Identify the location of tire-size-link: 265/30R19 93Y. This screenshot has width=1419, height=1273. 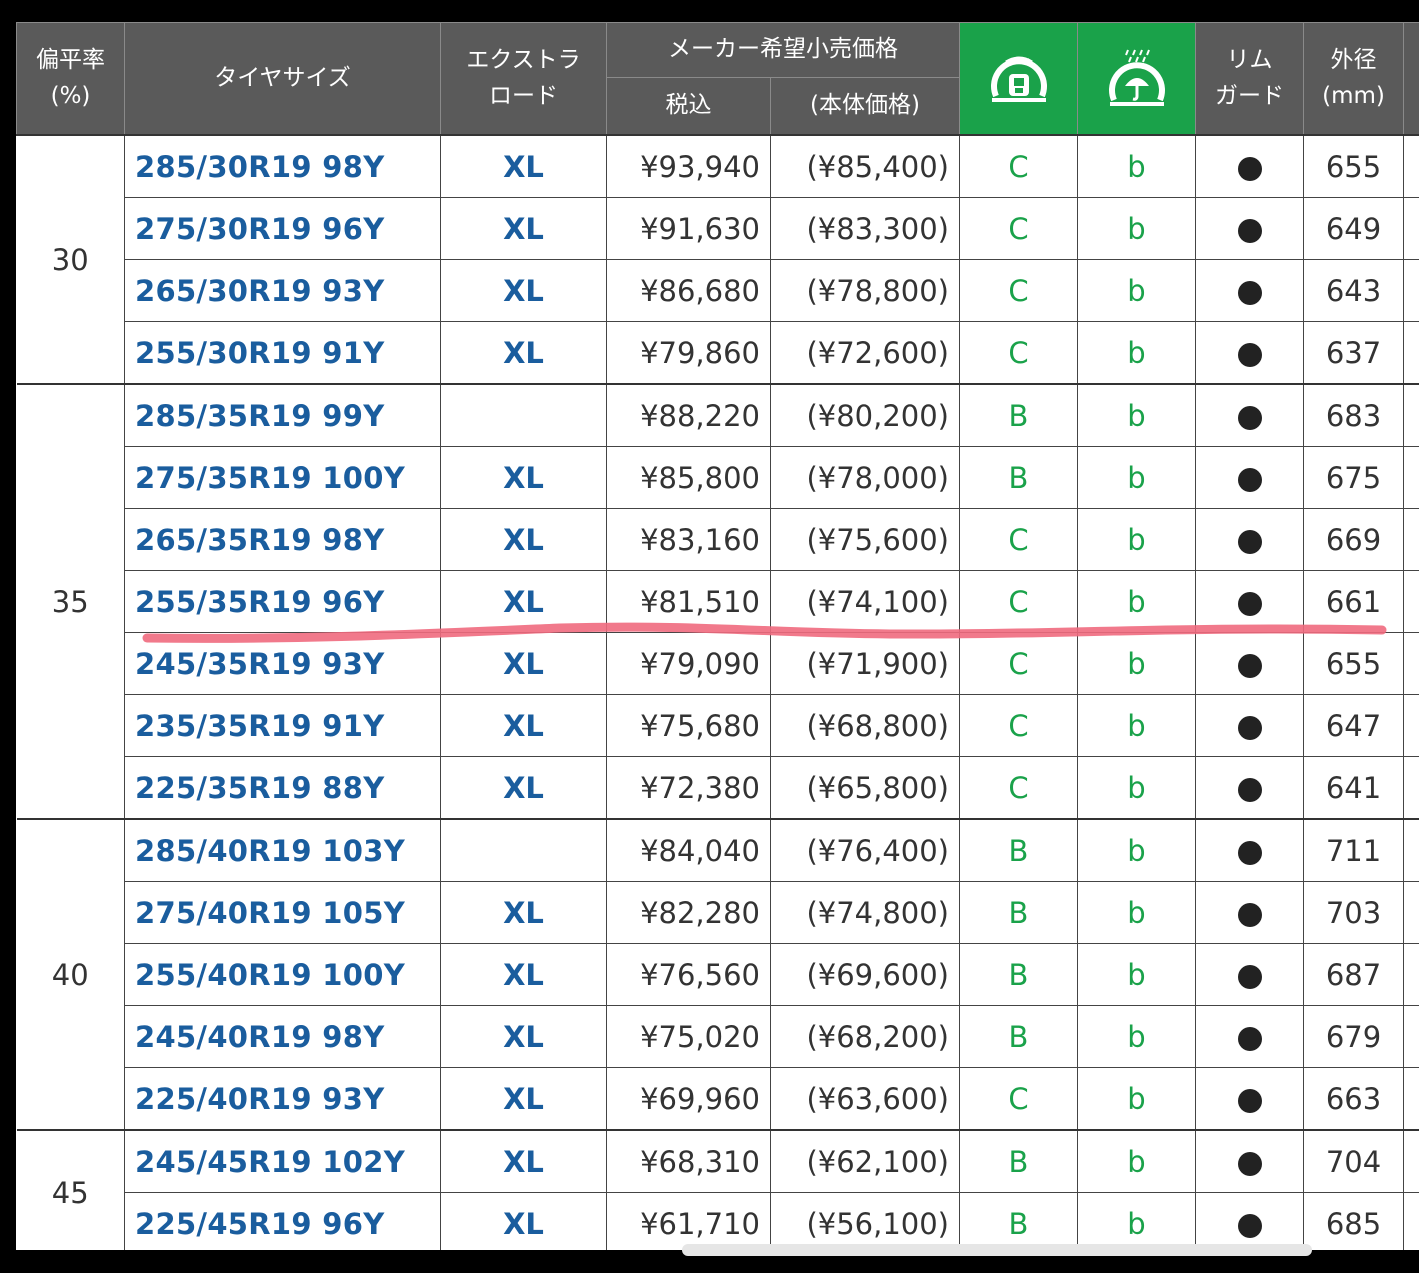
(282, 290).